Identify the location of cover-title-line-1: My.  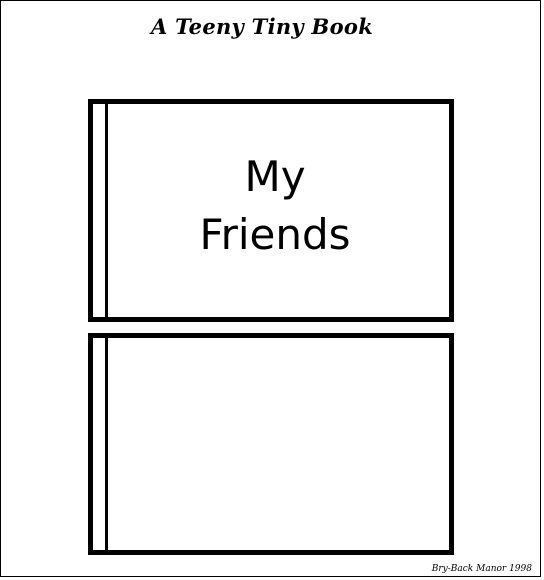
(275, 176).